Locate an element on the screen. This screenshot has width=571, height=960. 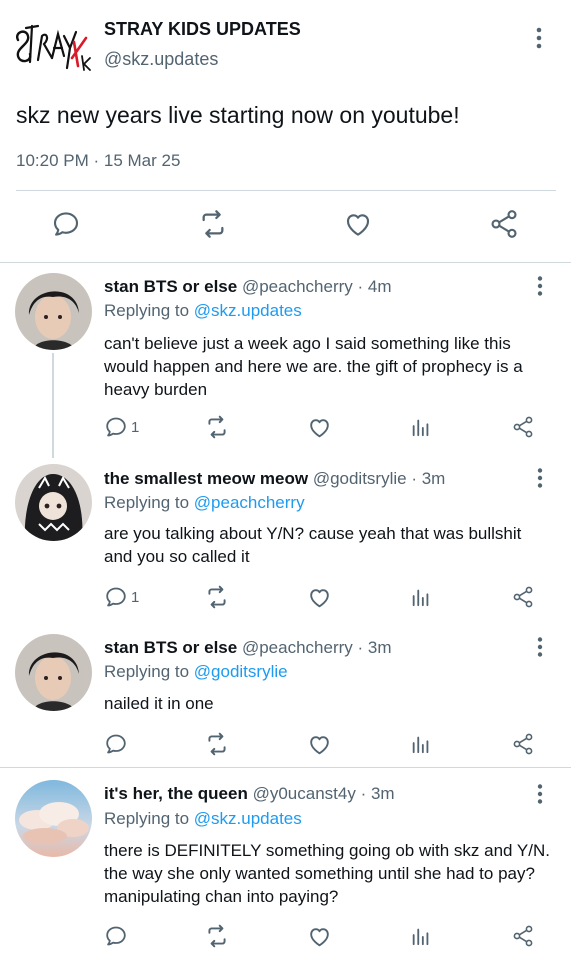
reply-author-meta: @peachcherry · 3m is located at coordinates (317, 647).